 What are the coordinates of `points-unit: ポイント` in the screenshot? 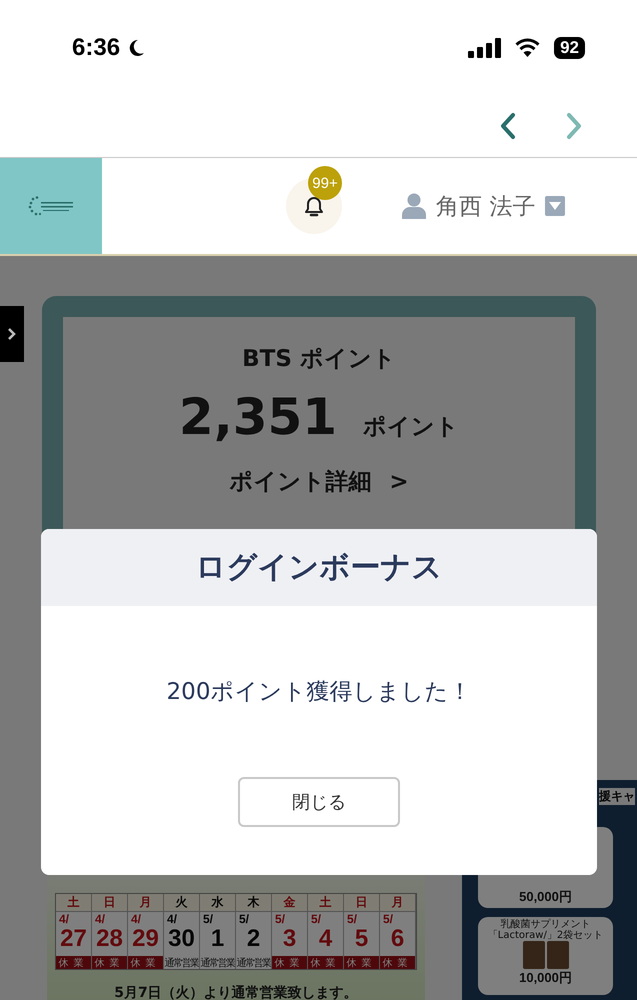 It's located at (411, 427).